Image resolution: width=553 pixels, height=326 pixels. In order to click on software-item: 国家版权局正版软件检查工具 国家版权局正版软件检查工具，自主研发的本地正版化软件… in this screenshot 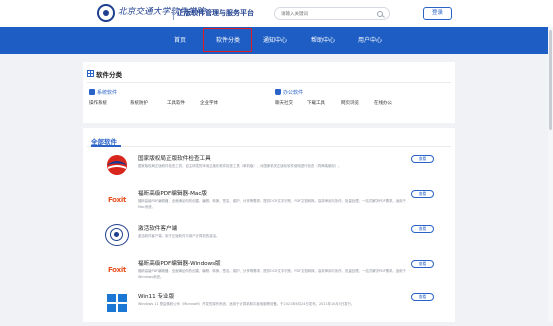, I will do `click(269, 171)`.